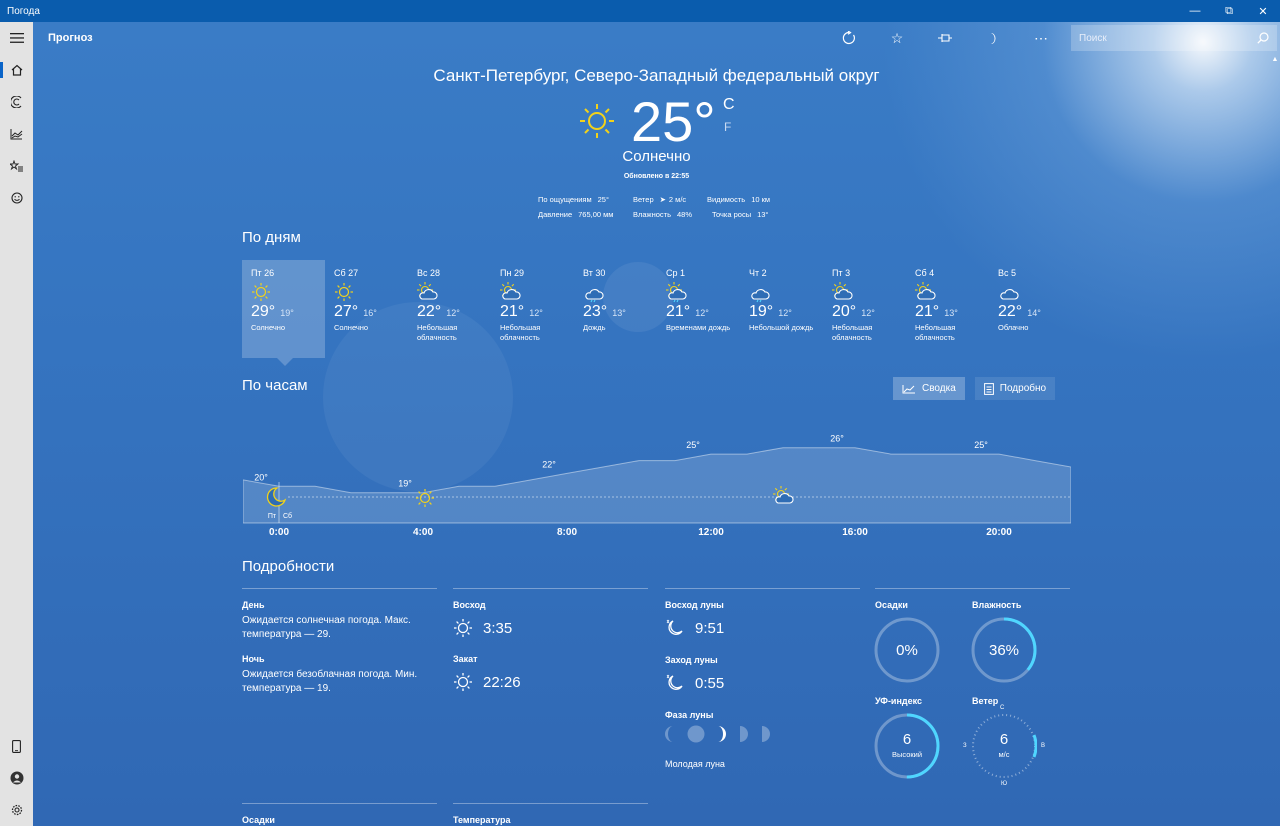  What do you see at coordinates (1041, 38) in the screenshot?
I see `more-options-icon: ⋯` at bounding box center [1041, 38].